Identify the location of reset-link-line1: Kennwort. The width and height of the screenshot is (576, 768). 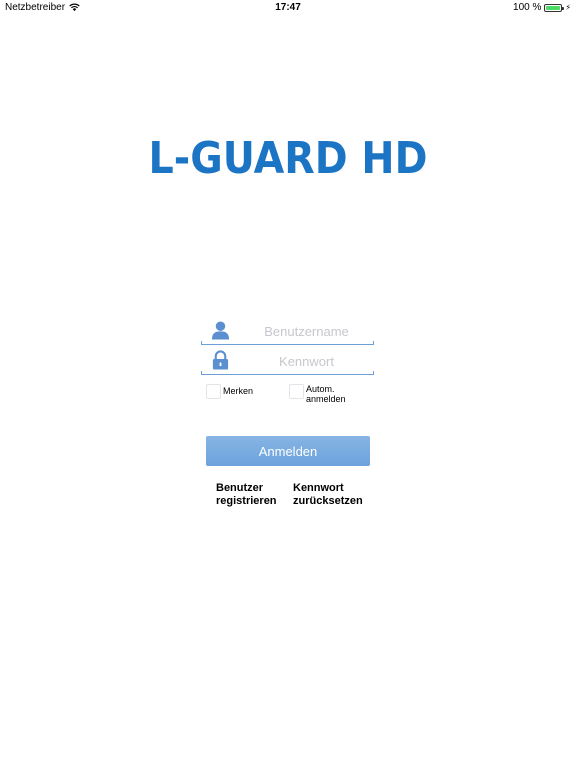
(318, 488).